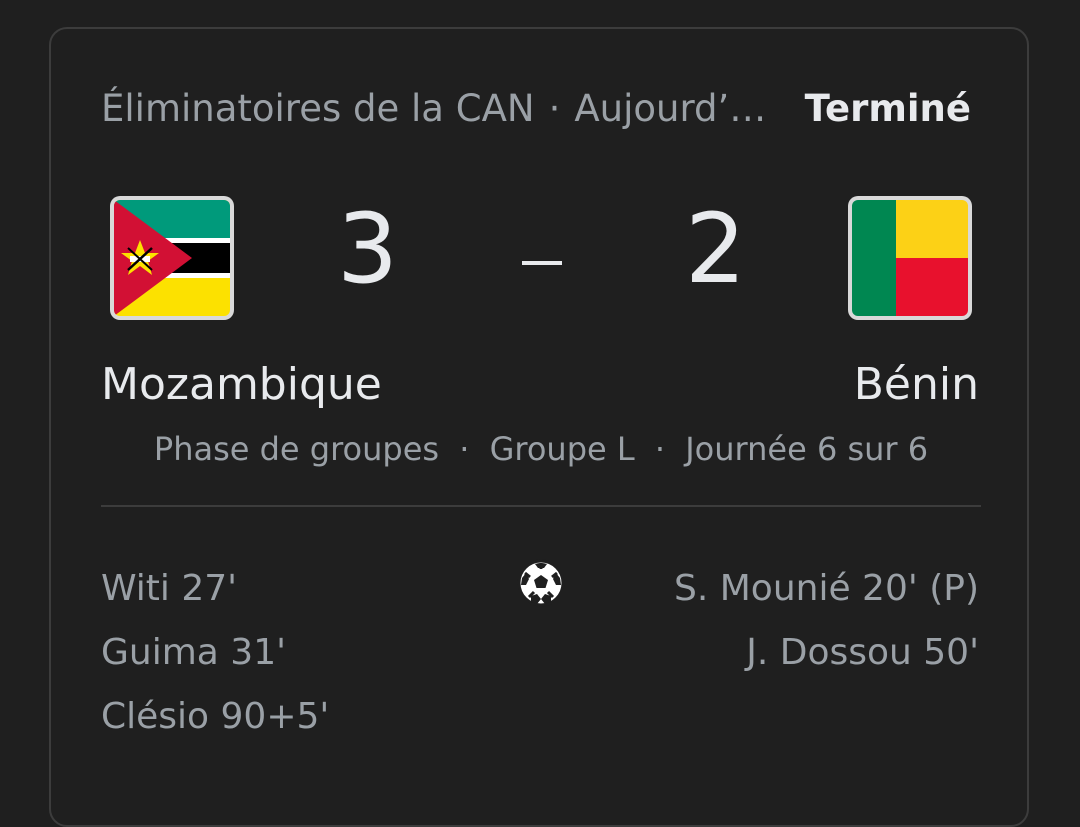 The height and width of the screenshot is (827, 1080). Describe the element at coordinates (169, 588) in the screenshot. I see `scorer-entry: Witi 27'` at that location.